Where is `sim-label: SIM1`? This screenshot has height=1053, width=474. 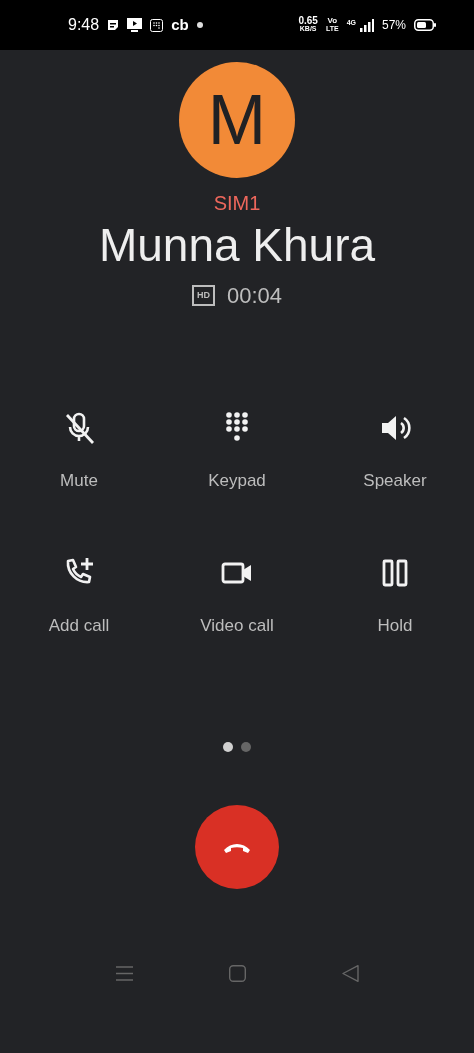 sim-label: SIM1 is located at coordinates (237, 203).